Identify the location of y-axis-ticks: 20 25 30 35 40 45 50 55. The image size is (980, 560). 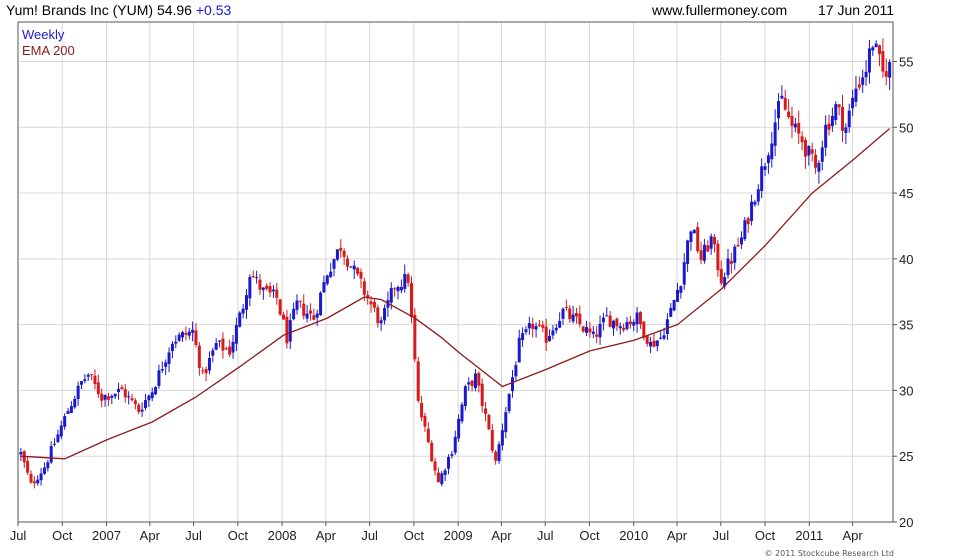
(903, 292).